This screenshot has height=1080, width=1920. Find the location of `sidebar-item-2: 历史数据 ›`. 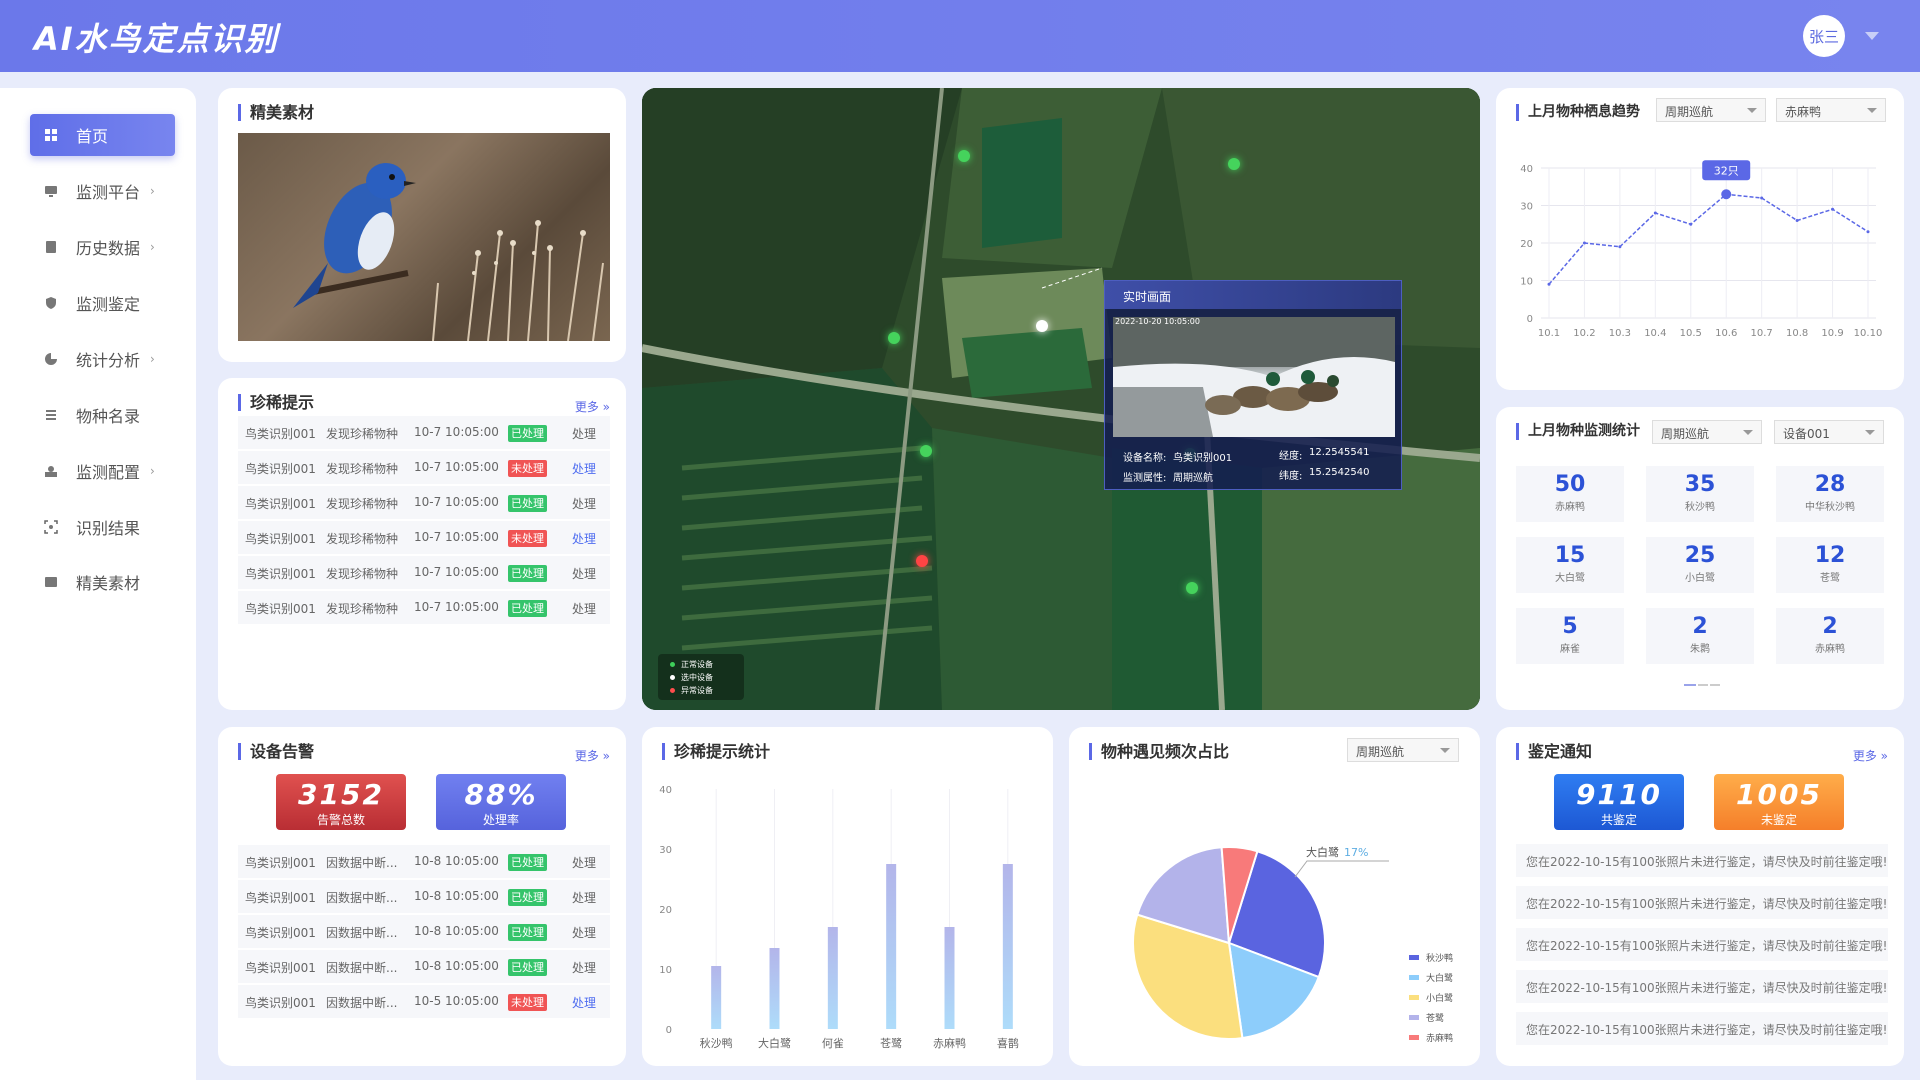

sidebar-item-2: 历史数据 › is located at coordinates (102, 247).